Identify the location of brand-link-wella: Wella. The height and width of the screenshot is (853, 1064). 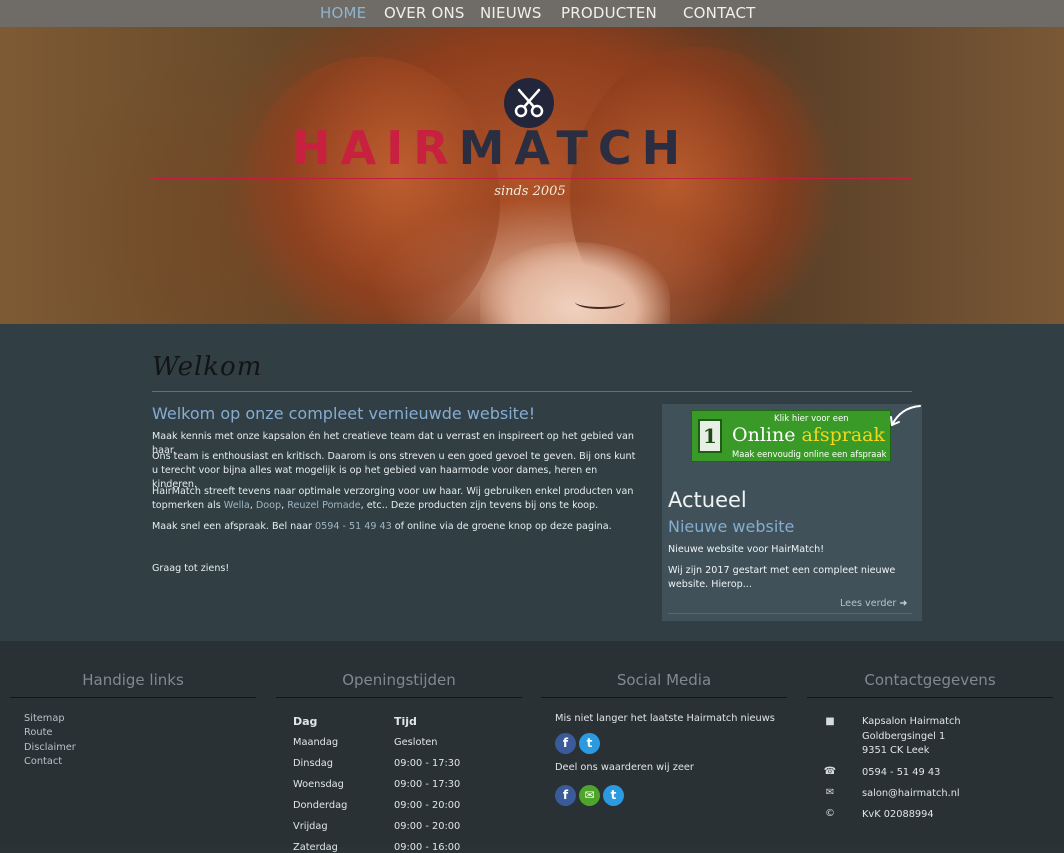
(237, 505).